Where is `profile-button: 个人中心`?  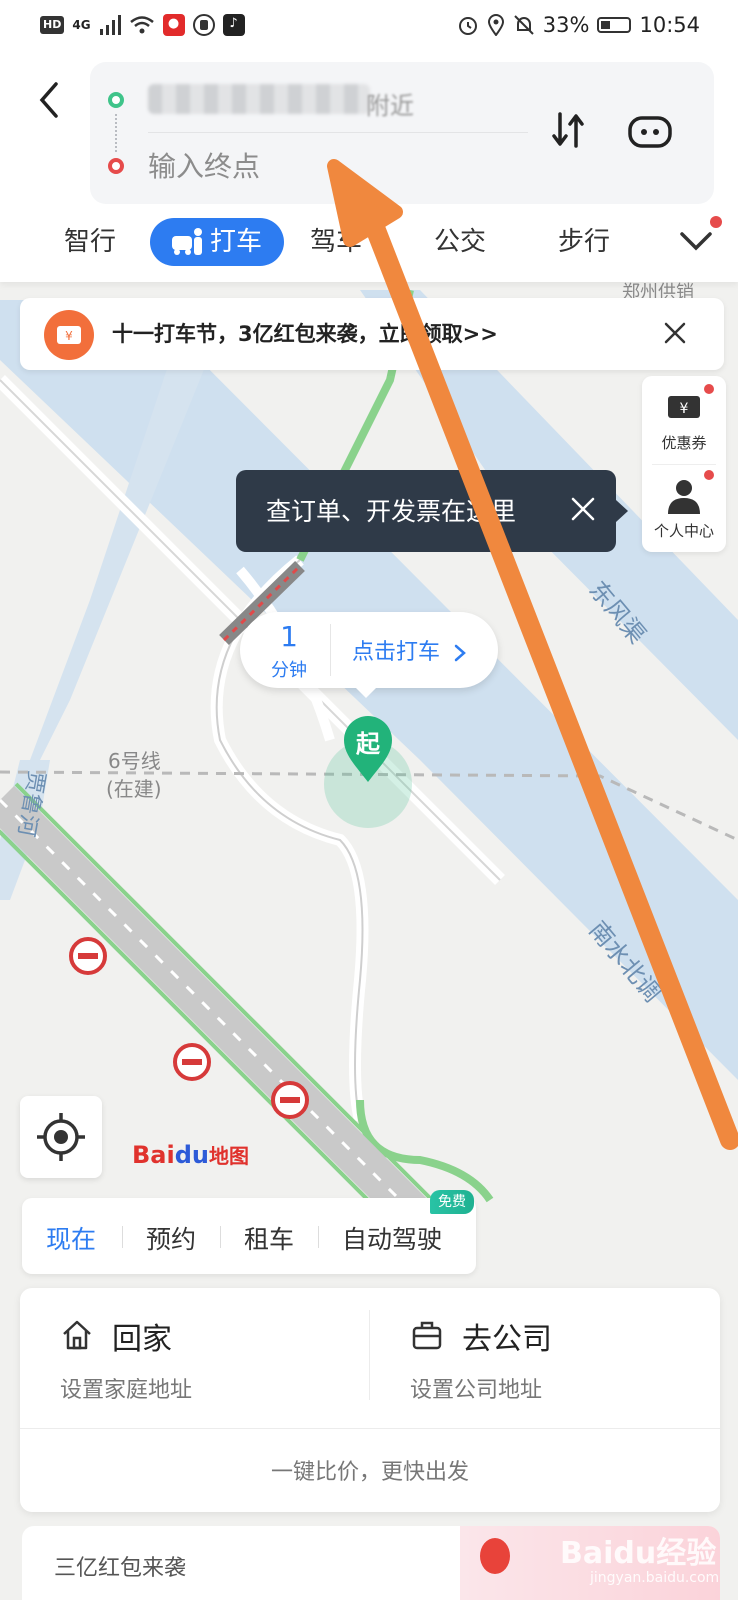
profile-button: 个人中心 is located at coordinates (684, 507).